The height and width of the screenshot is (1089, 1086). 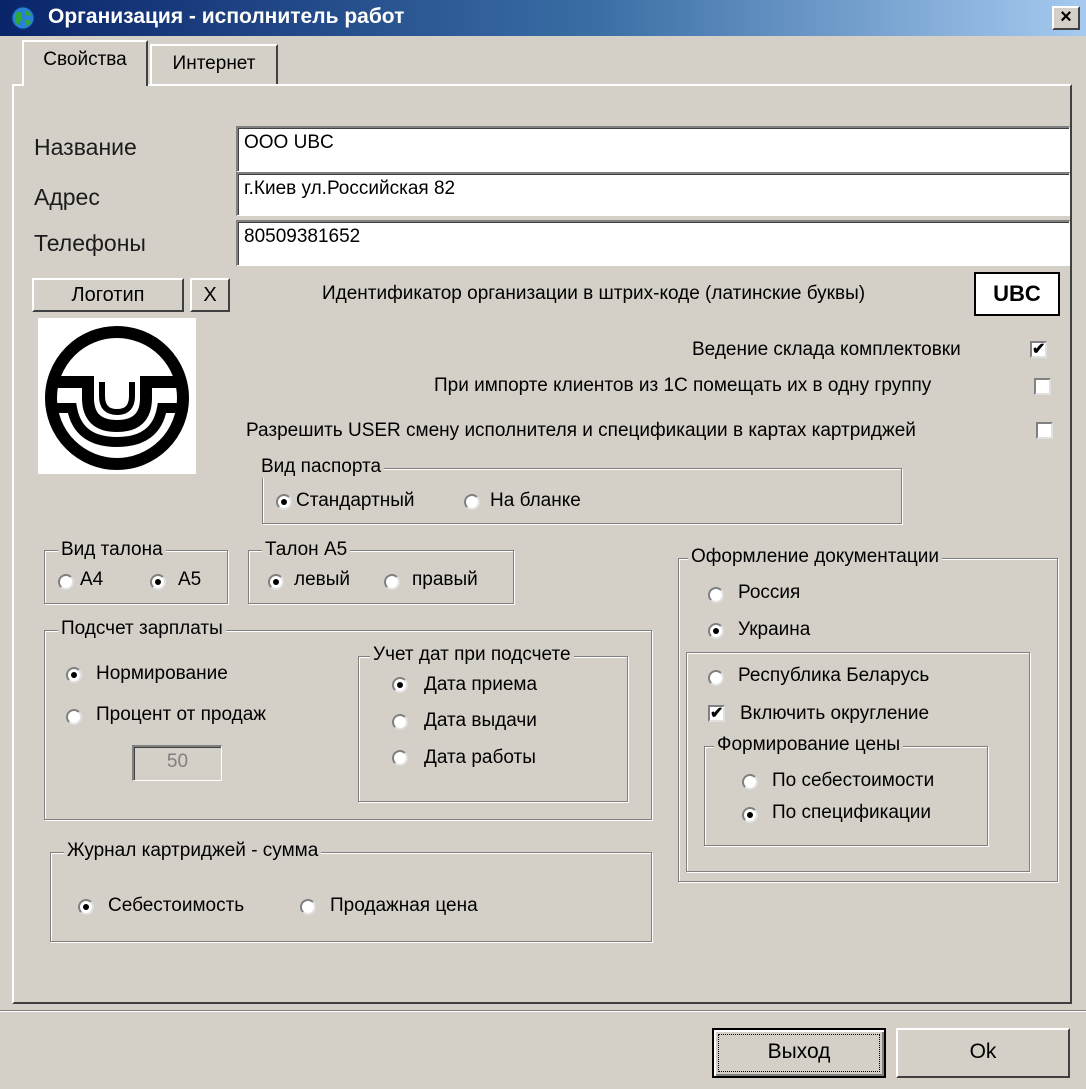 I want to click on close-button: ×, so click(x=1066, y=18).